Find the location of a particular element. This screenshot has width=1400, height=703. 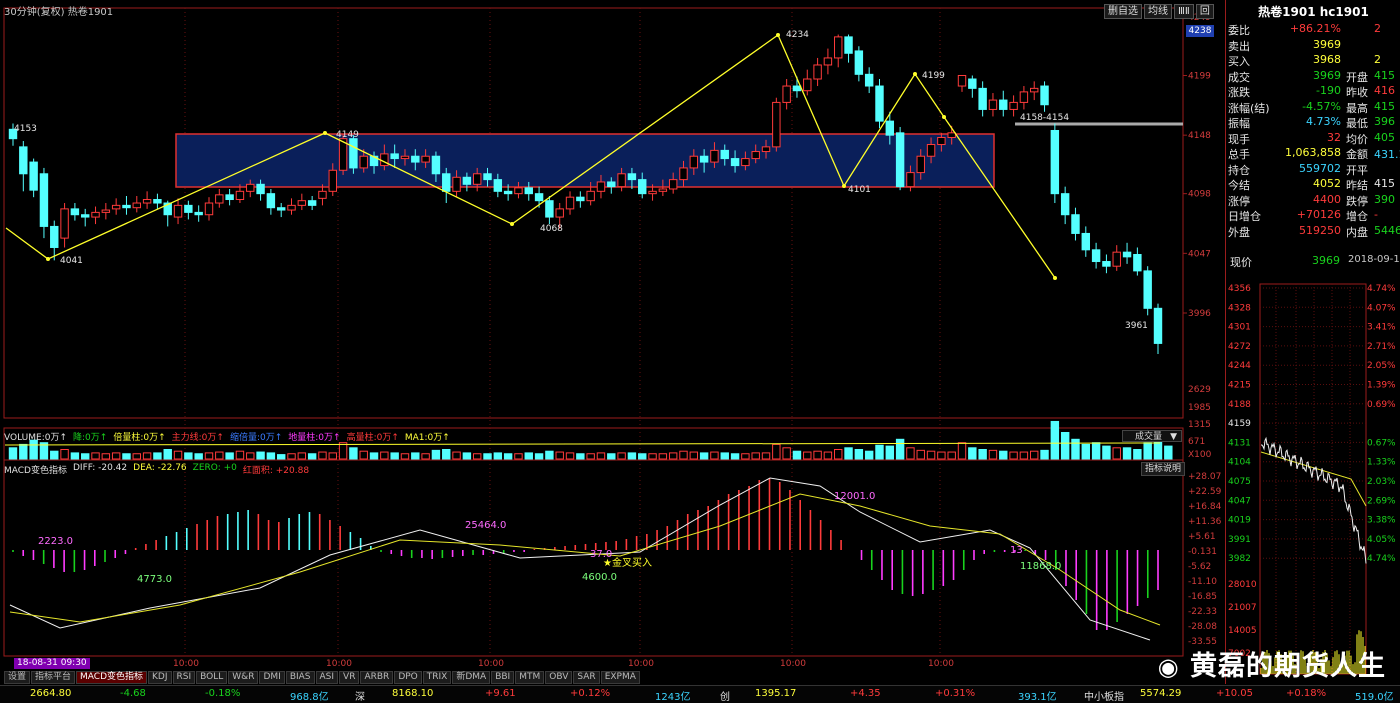

tab-2: MACD变色指标 is located at coordinates (112, 677).